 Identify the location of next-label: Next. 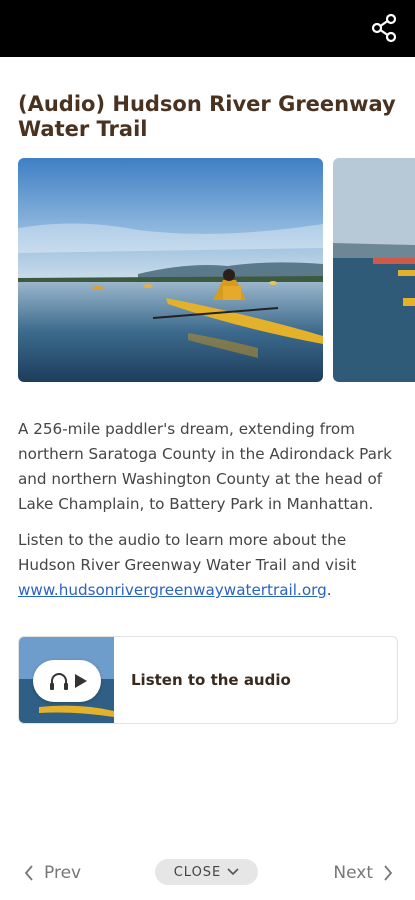
(353, 873).